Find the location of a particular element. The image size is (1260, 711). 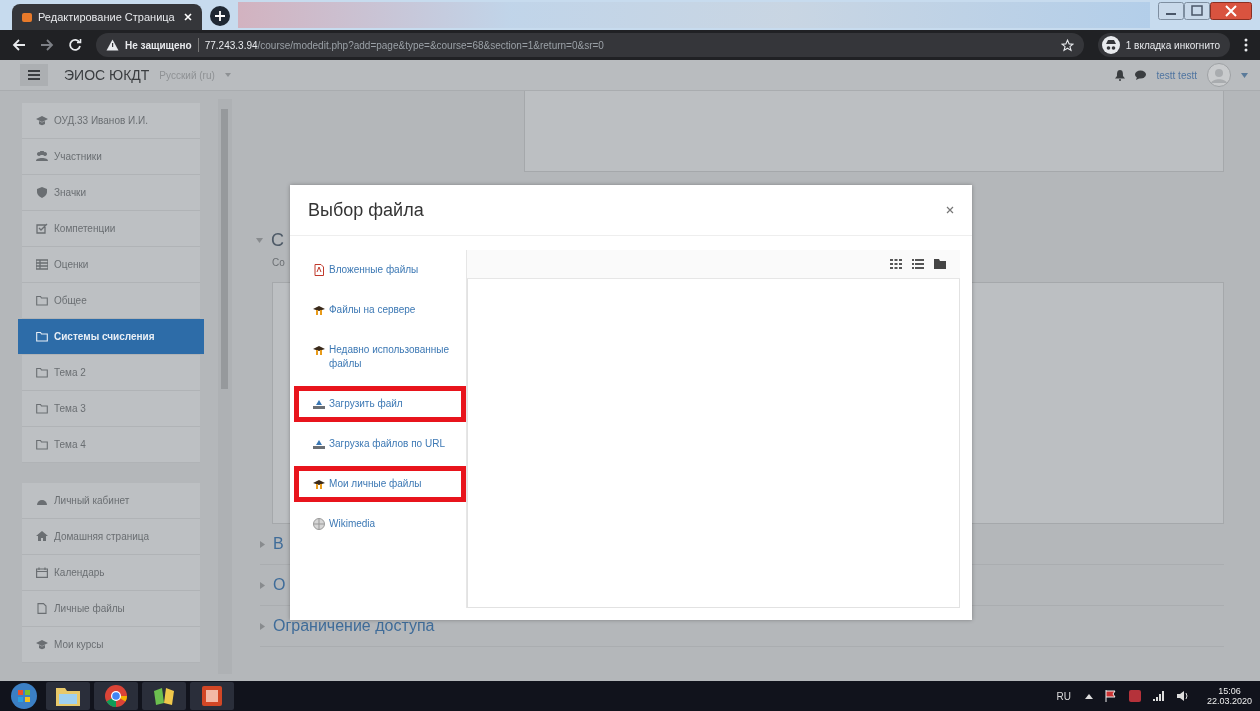

repository-link: Вложенные файлы is located at coordinates (380, 270).